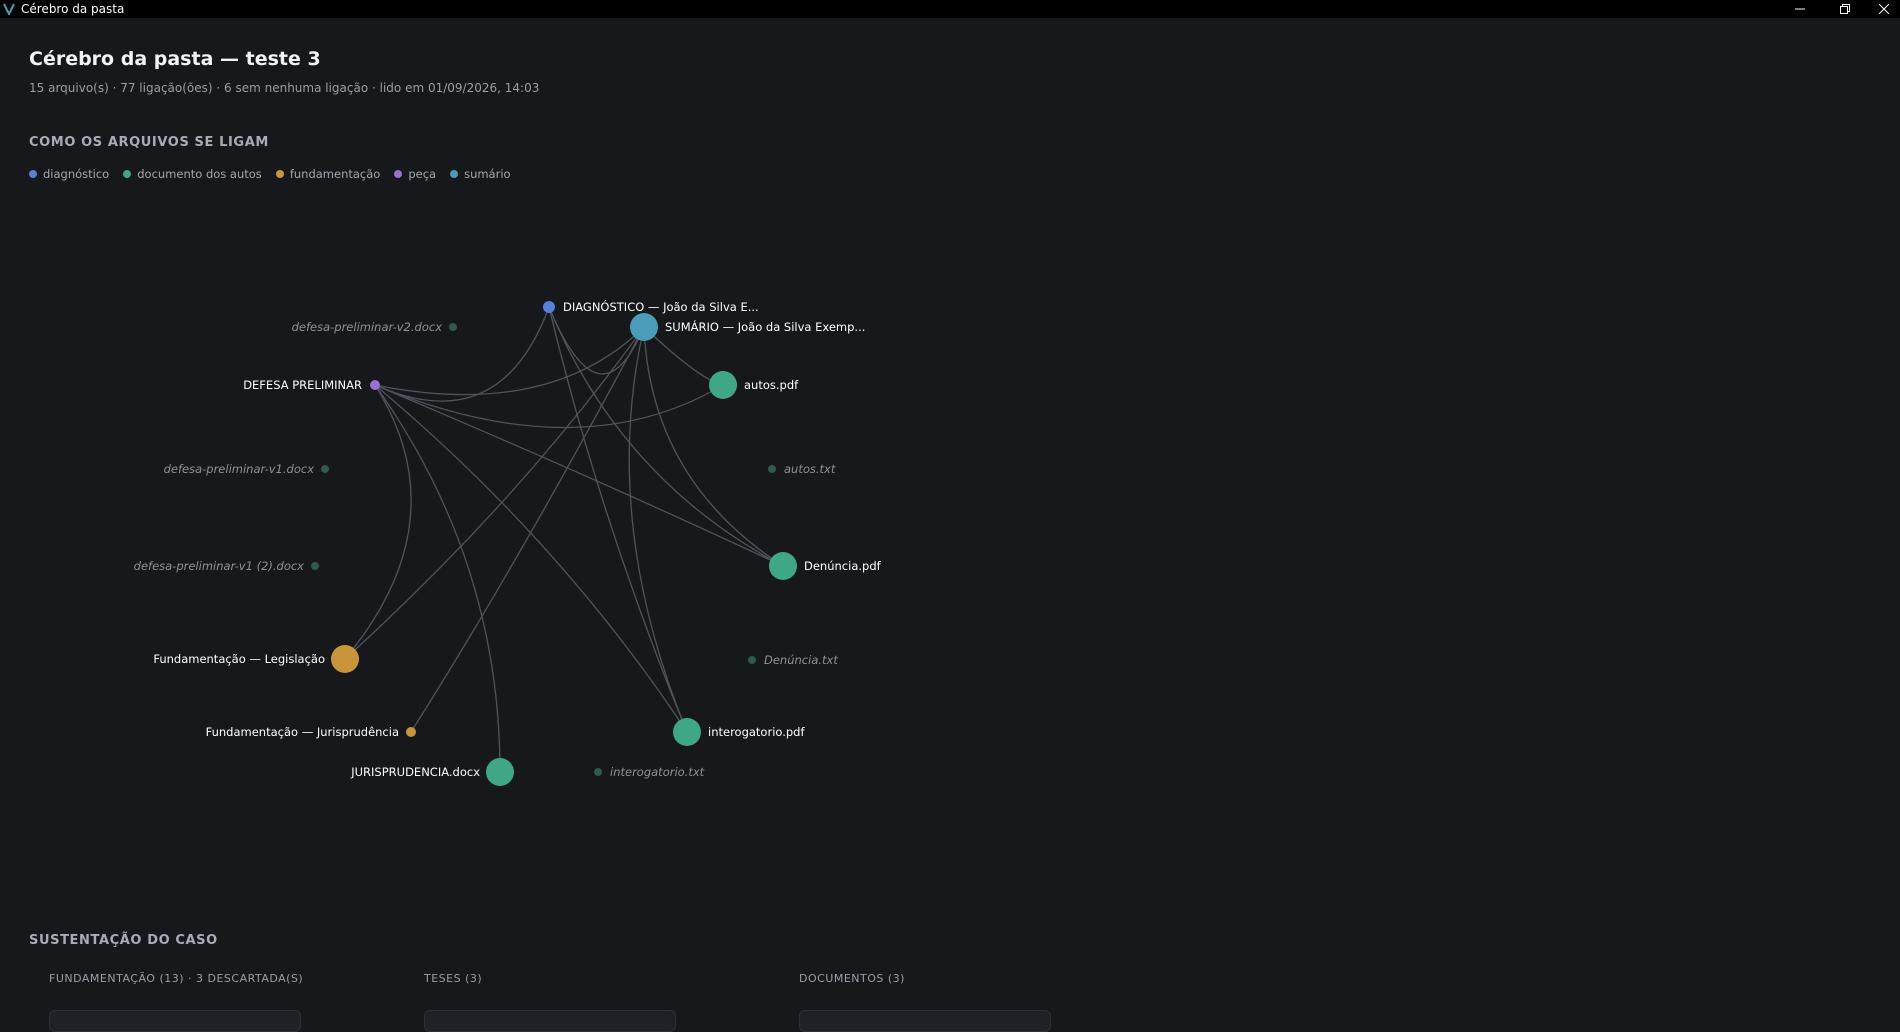 This screenshot has height=1032, width=1900. What do you see at coordinates (644, 327) in the screenshot?
I see `node-sumario` at bounding box center [644, 327].